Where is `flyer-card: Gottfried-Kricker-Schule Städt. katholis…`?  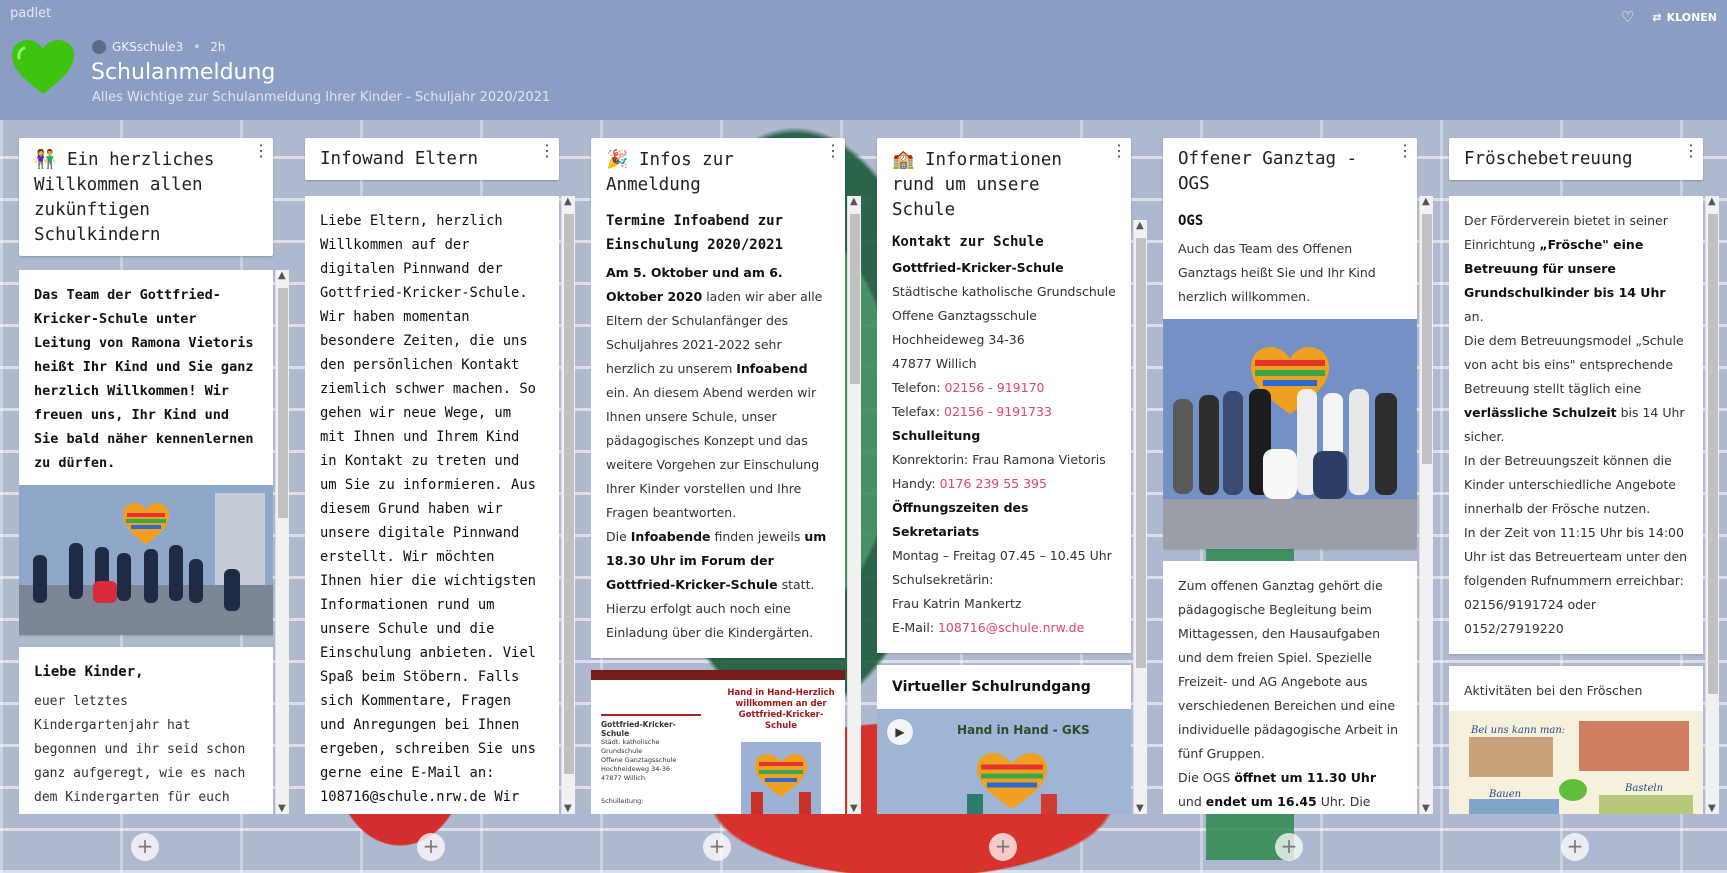
flyer-card: Gottfried-Kricker-Schule Städt. katholis… is located at coordinates (718, 742).